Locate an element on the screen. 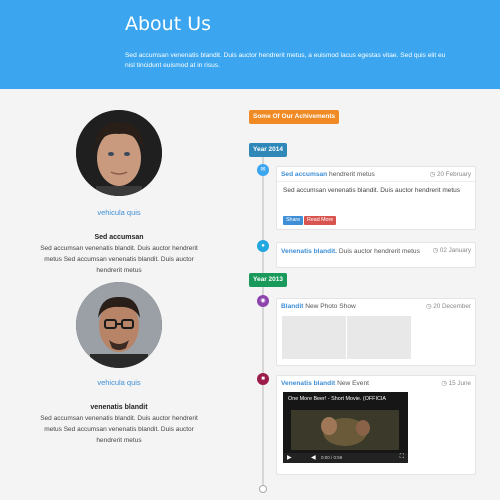 The height and width of the screenshot is (500, 500). entry-date: 20 December is located at coordinates (452, 306).